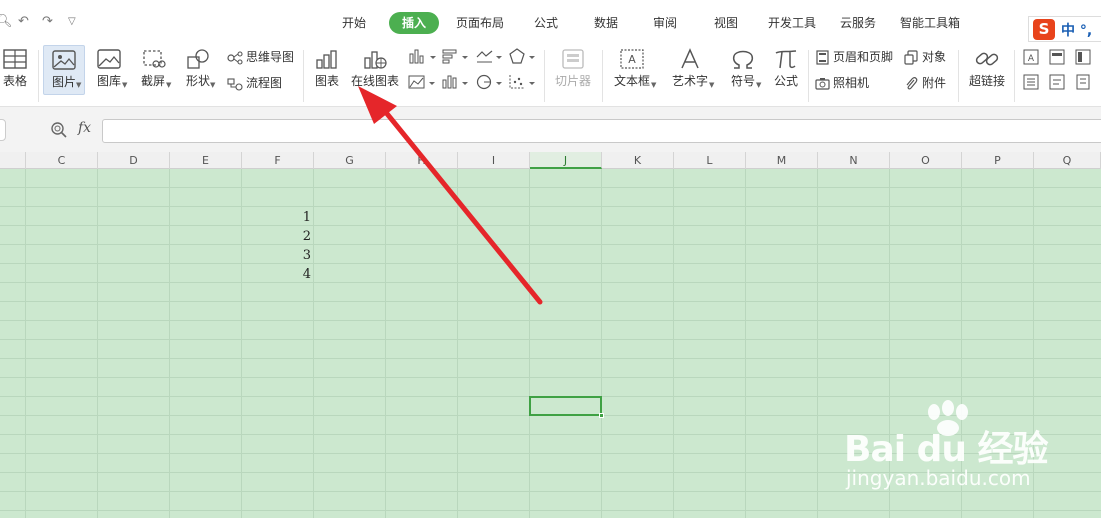 This screenshot has height=518, width=1101. Describe the element at coordinates (911, 57) in the screenshot. I see `object-icon` at that location.